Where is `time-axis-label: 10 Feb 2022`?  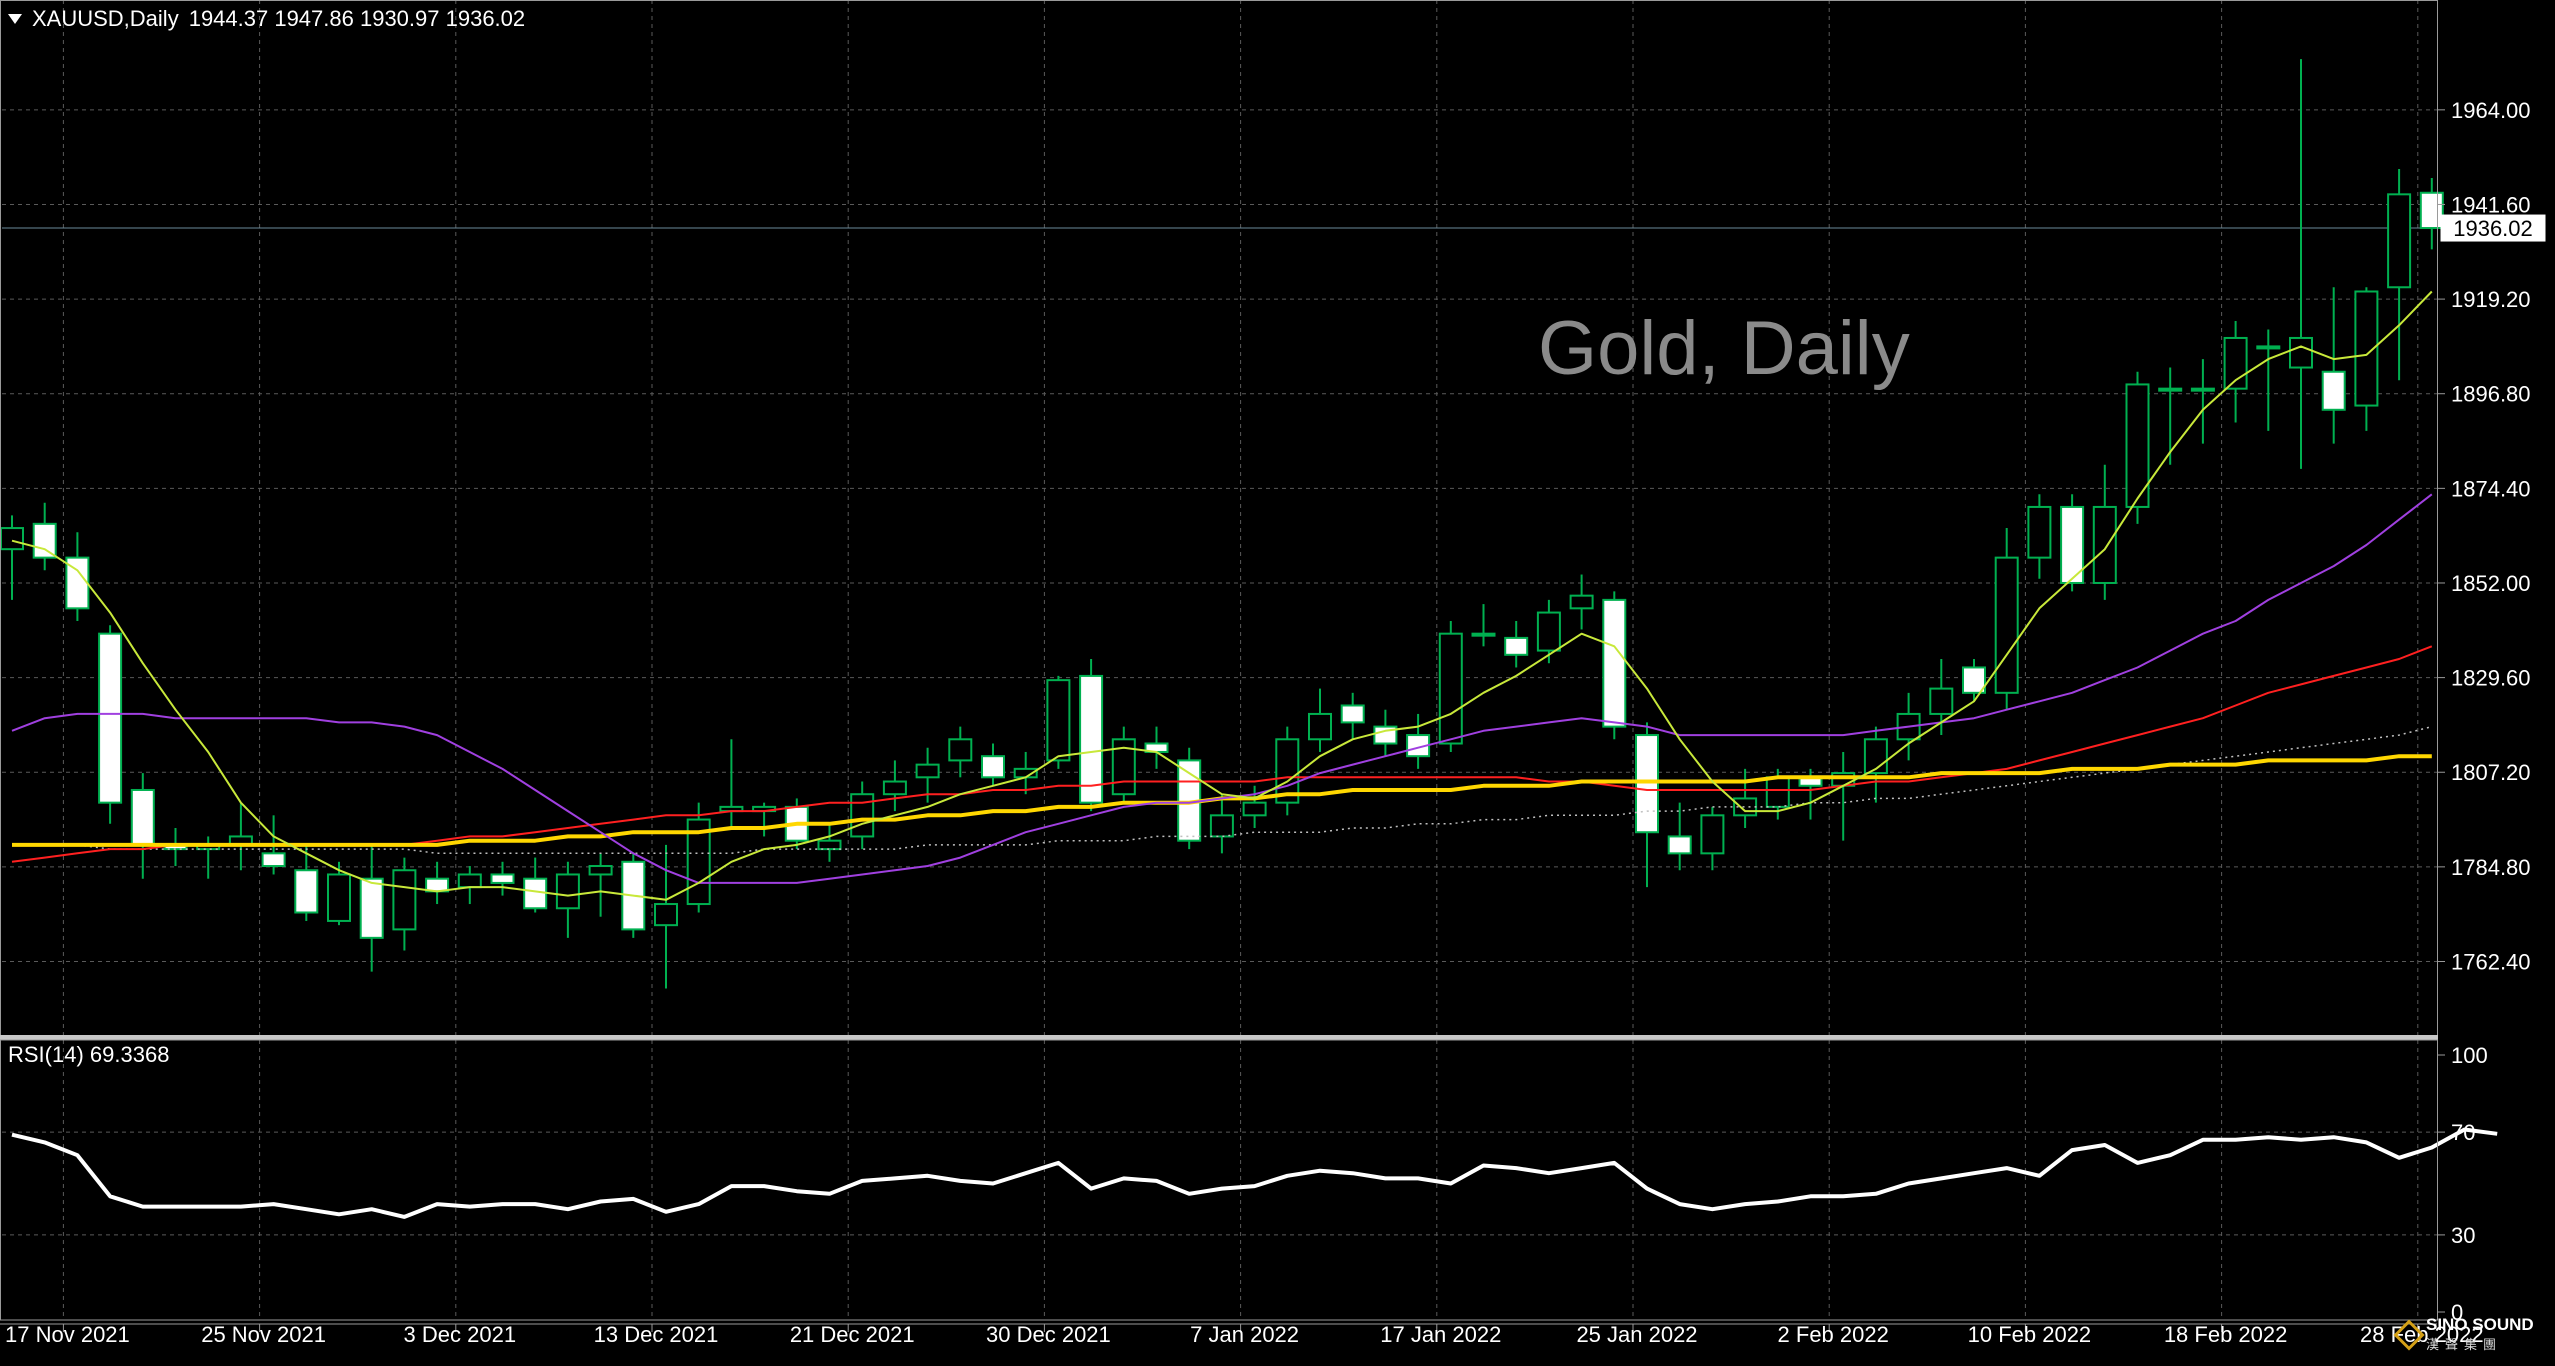 time-axis-label: 10 Feb 2022 is located at coordinates (2030, 1334).